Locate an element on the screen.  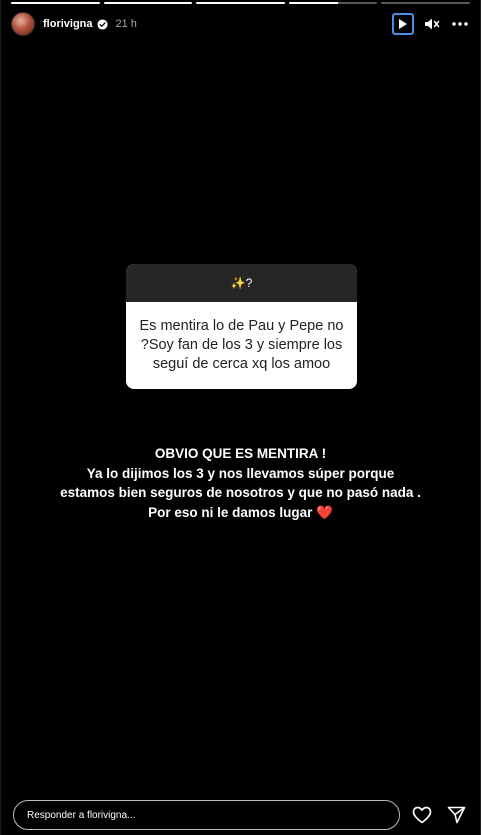
answer-line-last: Por eso ni le damos lugar ❤️ is located at coordinates (240, 513).